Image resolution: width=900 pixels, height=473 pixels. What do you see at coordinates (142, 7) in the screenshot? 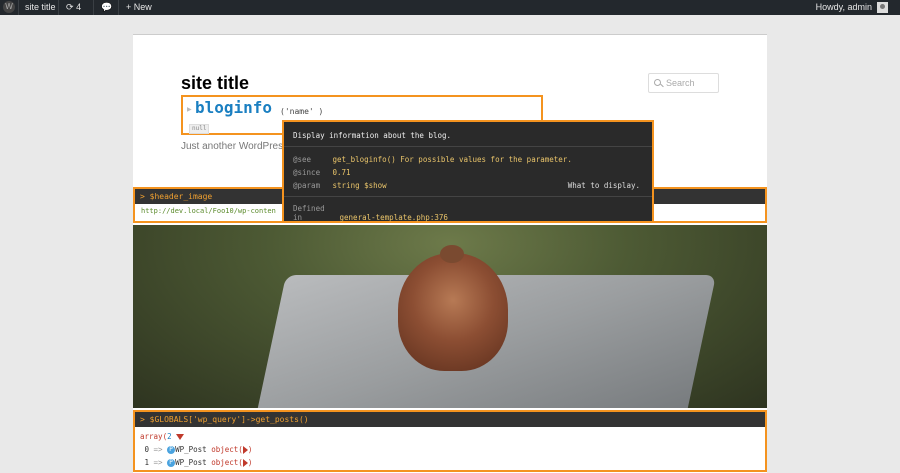
I see `new-label: New` at bounding box center [142, 7].